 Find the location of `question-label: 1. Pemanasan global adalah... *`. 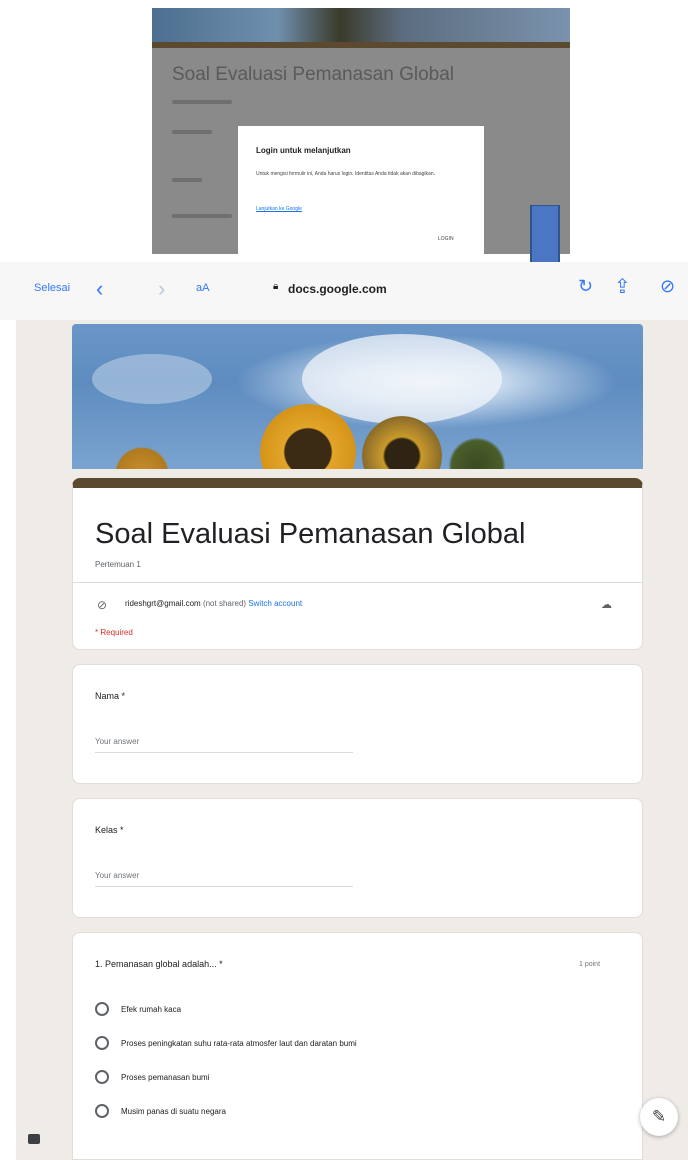

question-label: 1. Pemanasan global adalah... * is located at coordinates (159, 964).